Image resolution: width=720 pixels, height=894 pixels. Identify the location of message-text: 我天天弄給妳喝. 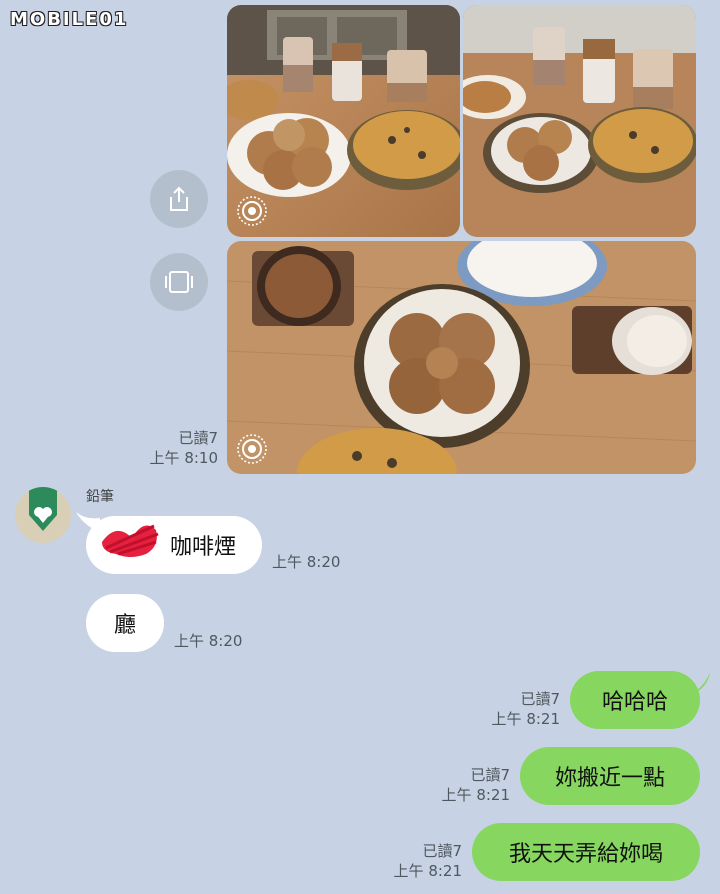
(585, 854).